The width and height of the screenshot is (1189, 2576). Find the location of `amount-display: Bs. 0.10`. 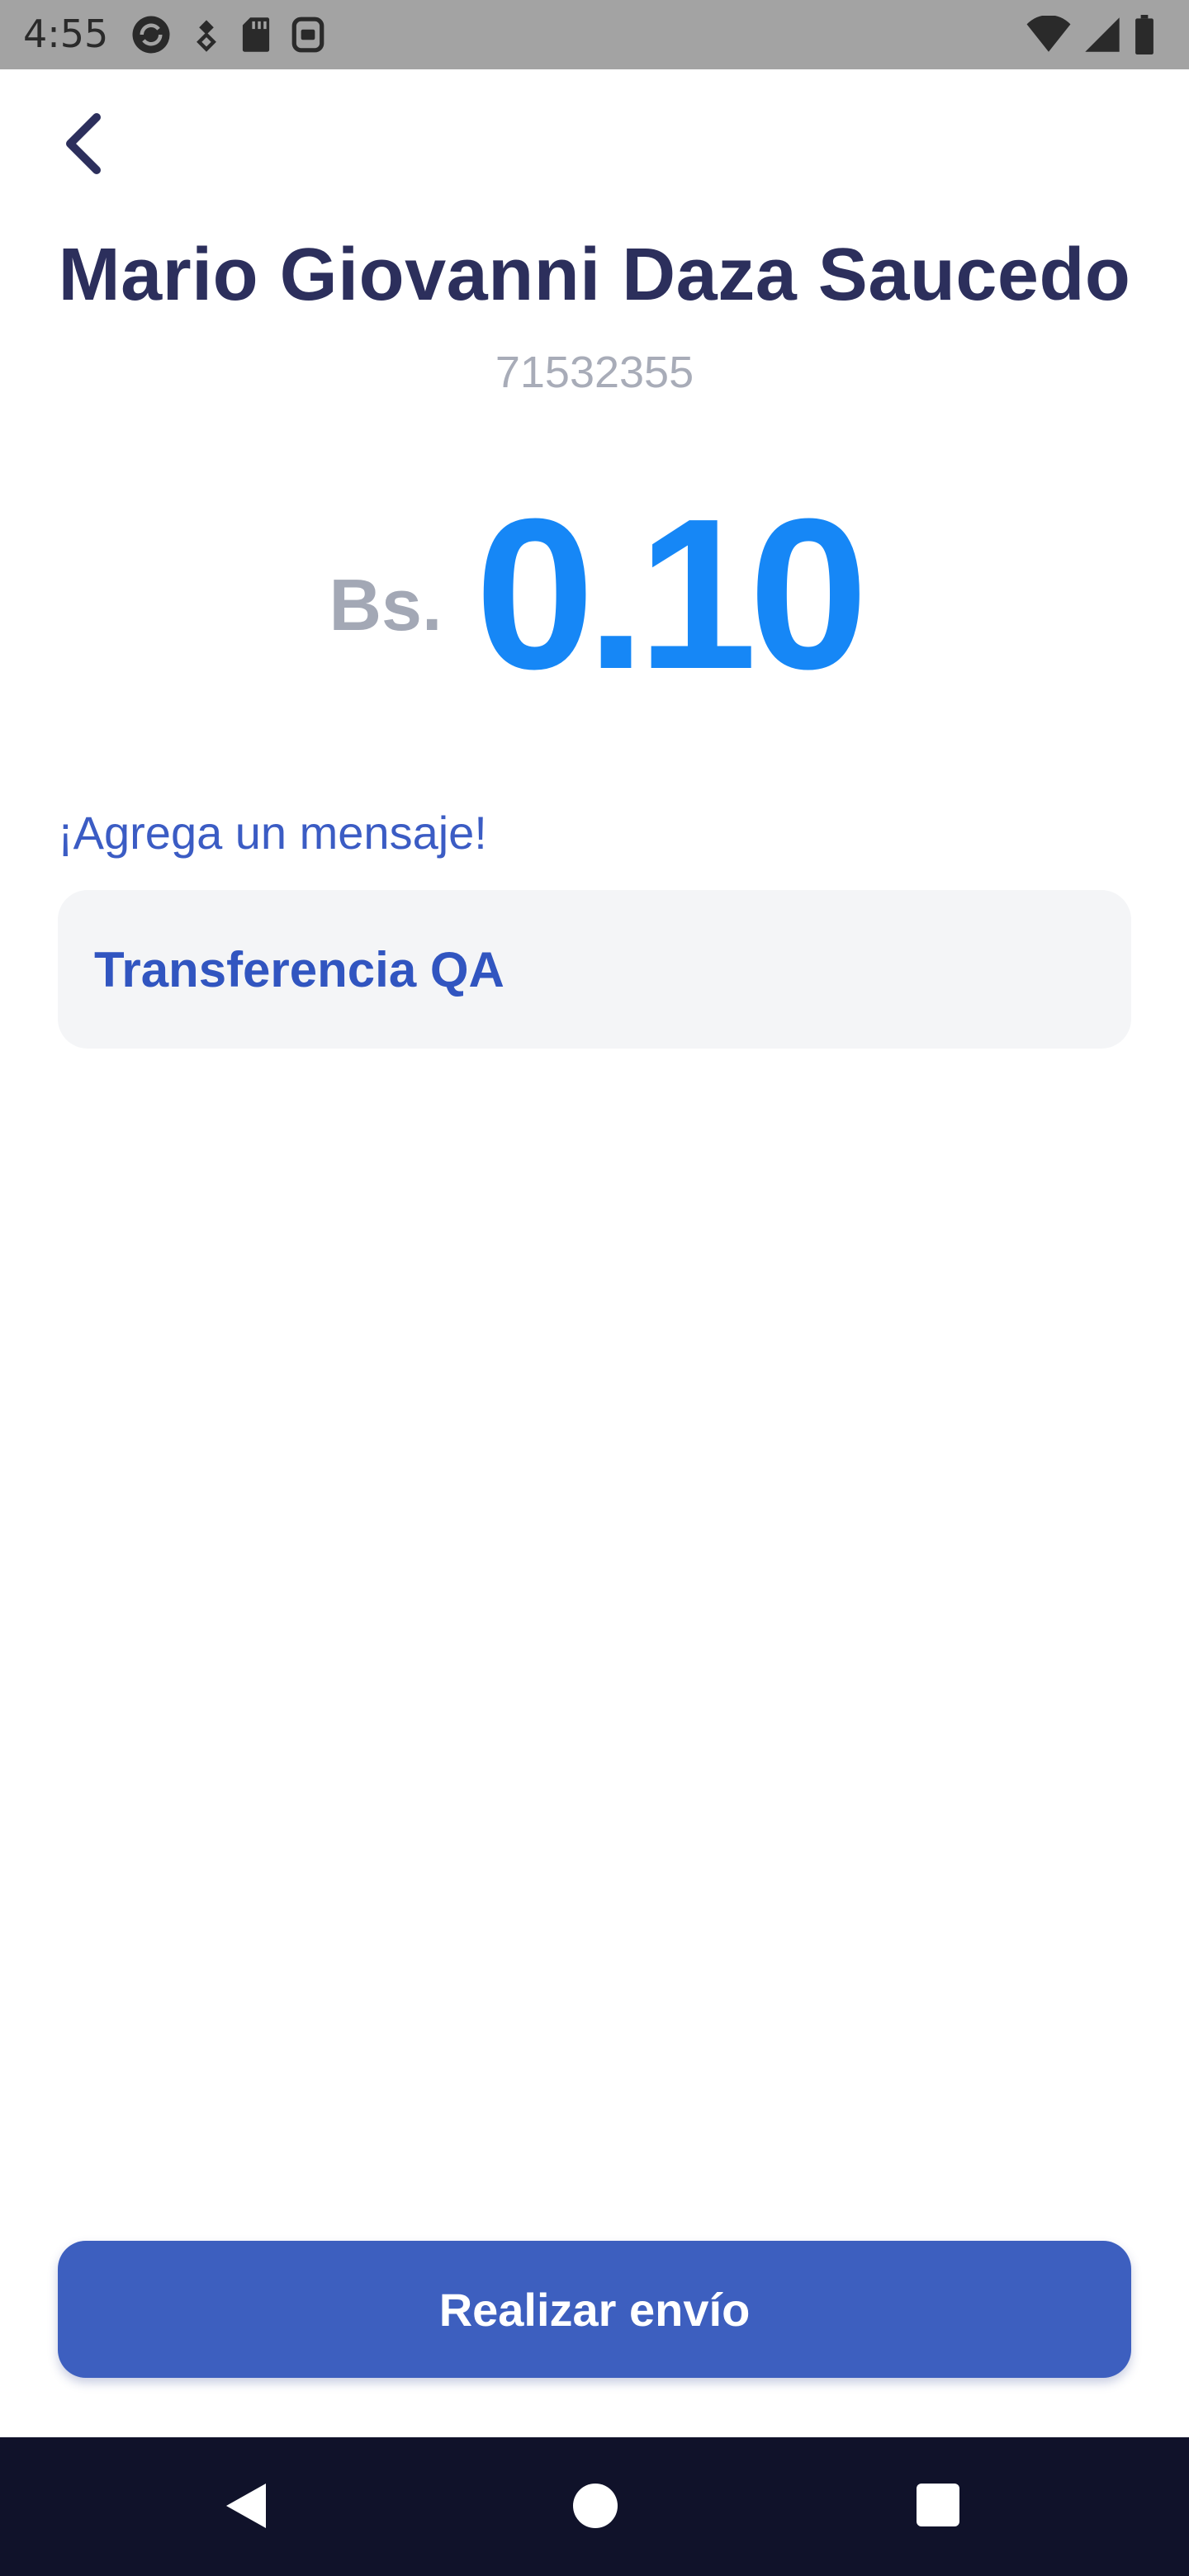

amount-display: Bs. 0.10 is located at coordinates (594, 594).